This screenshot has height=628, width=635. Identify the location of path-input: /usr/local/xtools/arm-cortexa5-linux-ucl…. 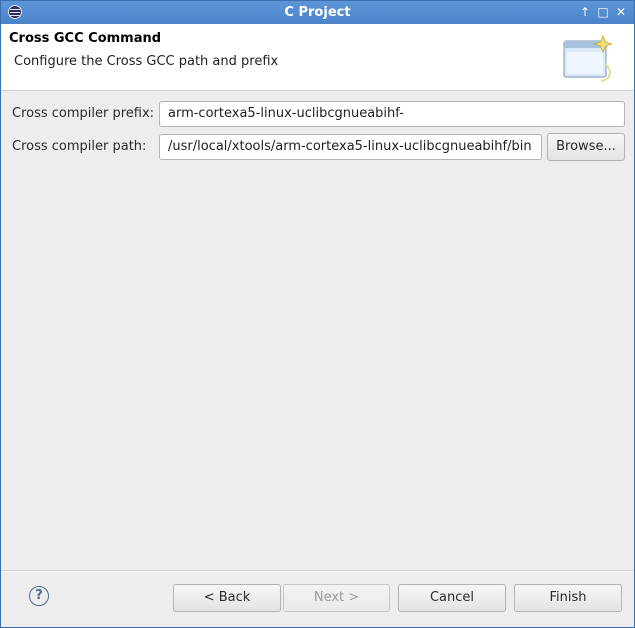
(350, 147).